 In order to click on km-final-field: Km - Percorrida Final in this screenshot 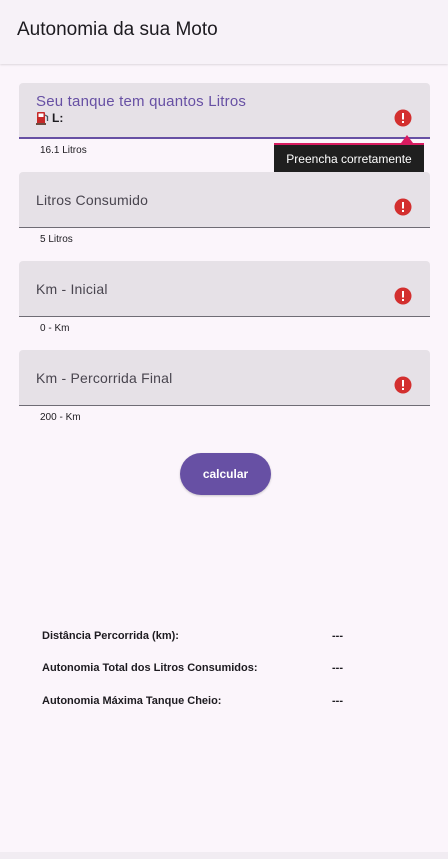, I will do `click(224, 378)`.